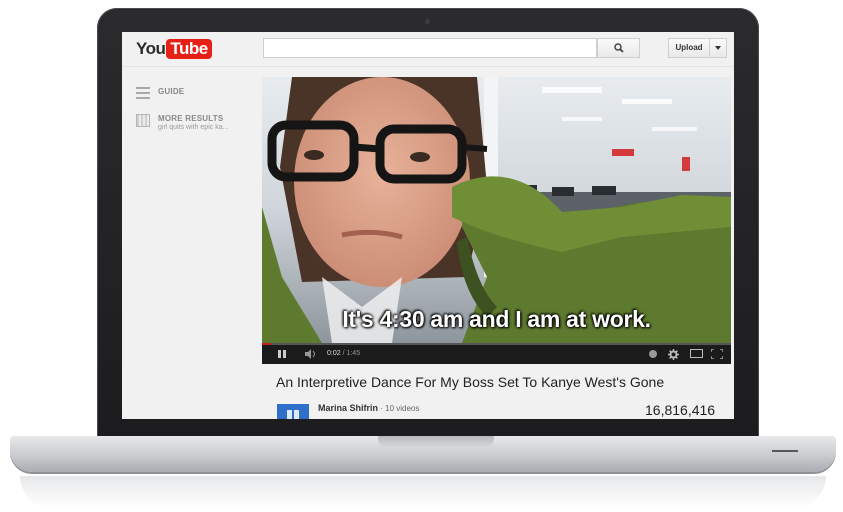 The width and height of the screenshot is (843, 512). I want to click on laptop-indicator, so click(785, 451).